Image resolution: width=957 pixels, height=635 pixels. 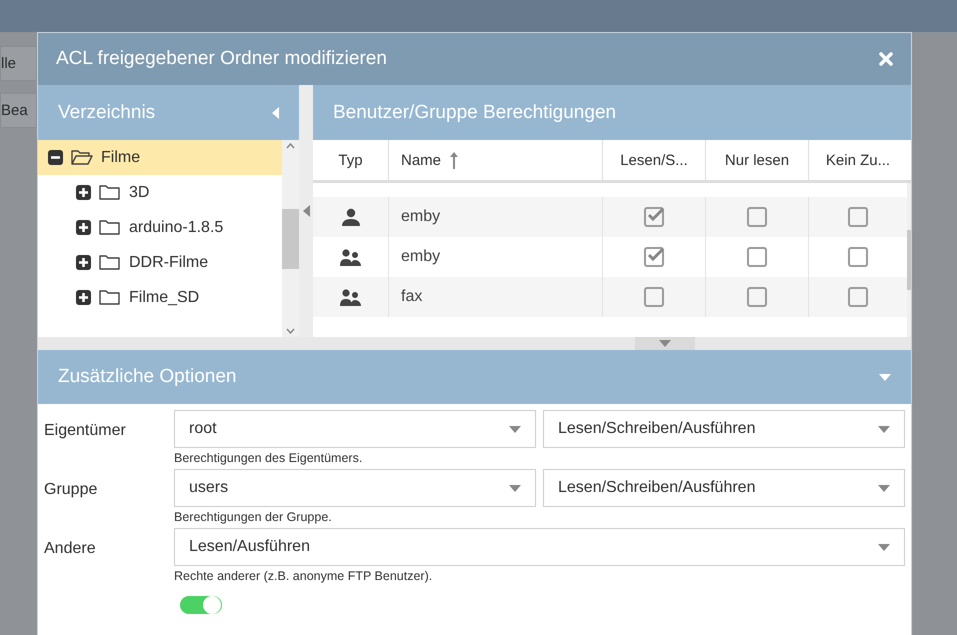 I want to click on folder-name: arduino-1.8.5, so click(x=176, y=227).